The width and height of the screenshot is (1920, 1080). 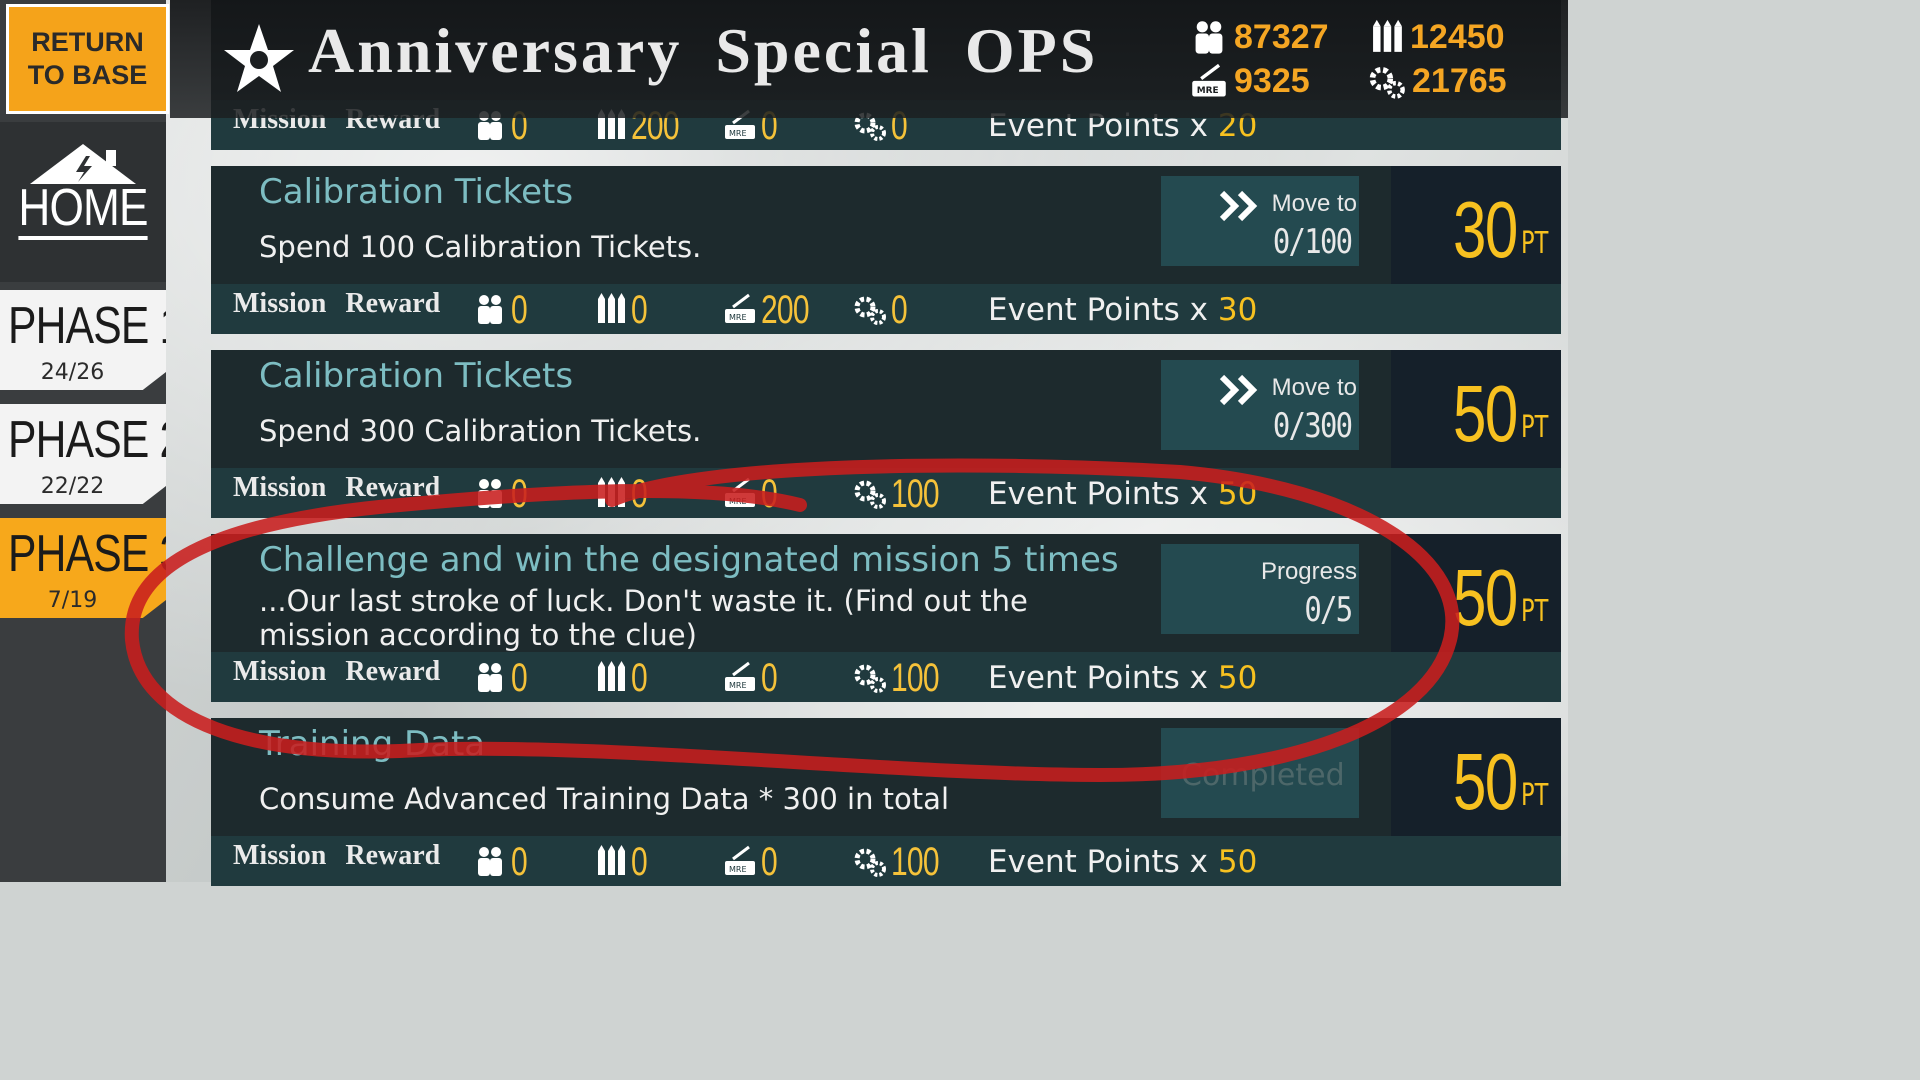 I want to click on resource-rations-value: 9325, so click(x=1272, y=81).